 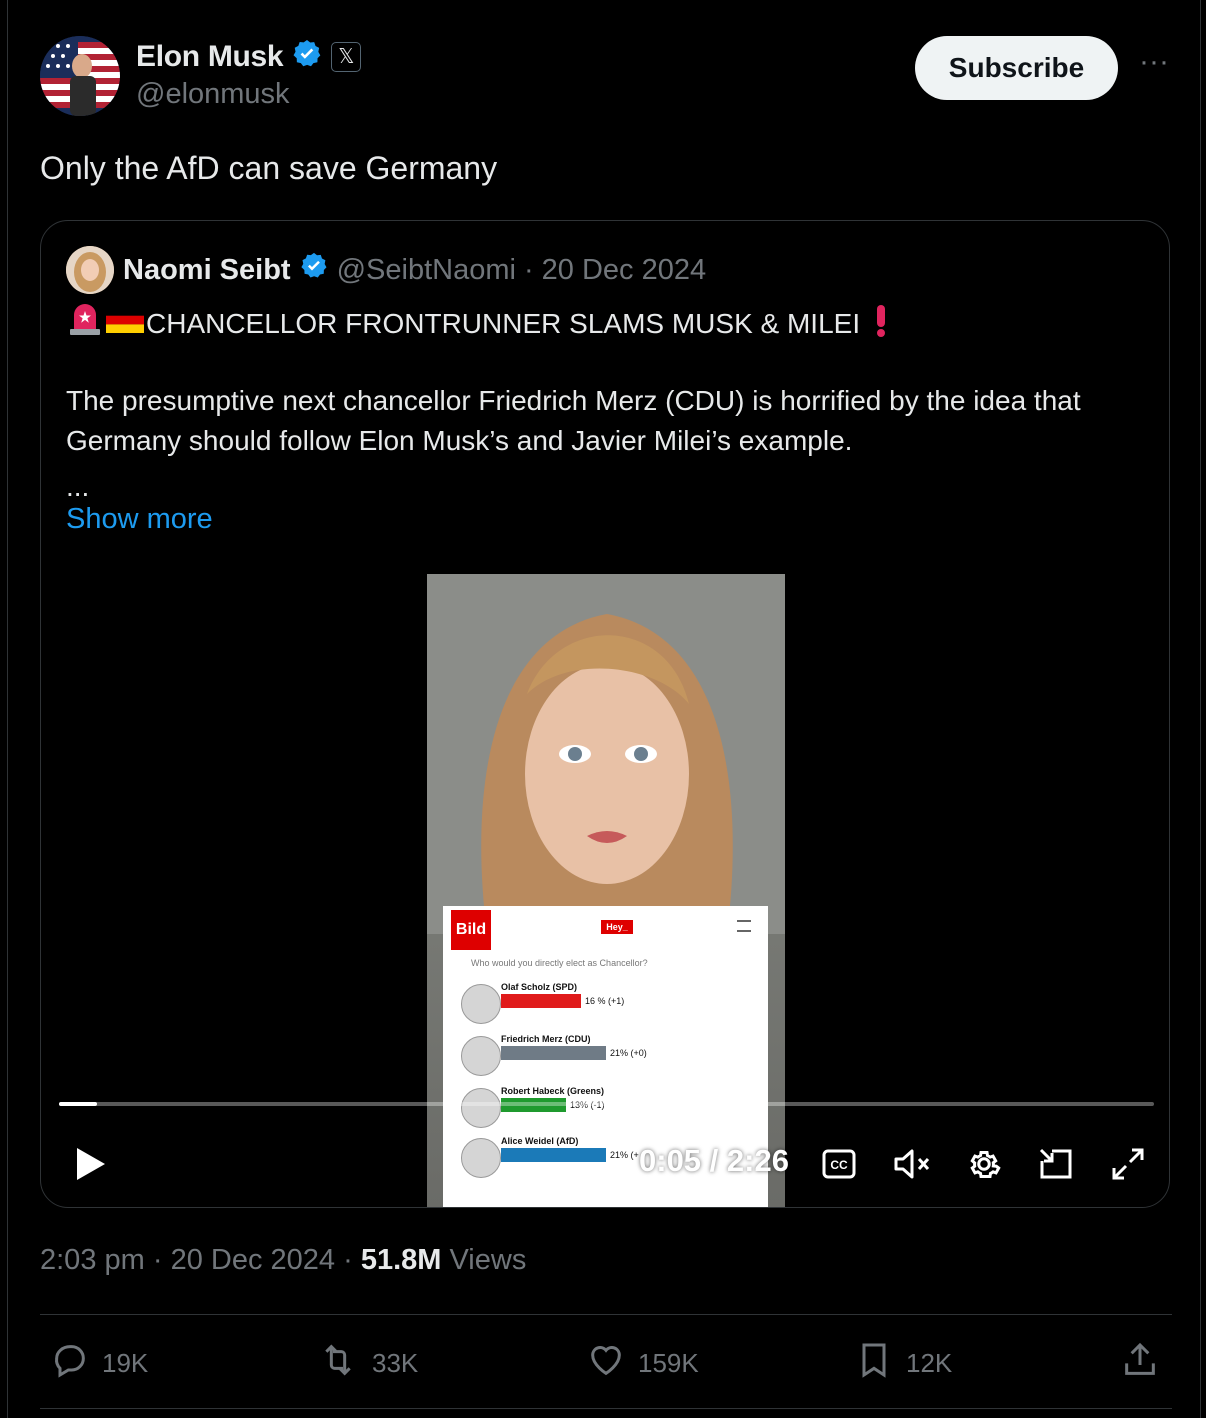 I want to click on bookmark-icon, so click(x=874, y=1363).